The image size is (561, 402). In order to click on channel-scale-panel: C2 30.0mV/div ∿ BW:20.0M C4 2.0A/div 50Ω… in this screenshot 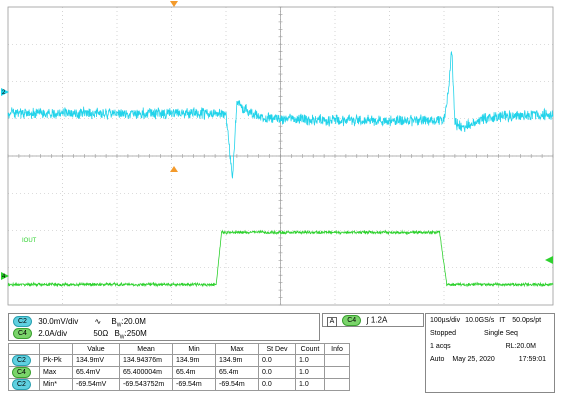, I will do `click(164, 327)`.